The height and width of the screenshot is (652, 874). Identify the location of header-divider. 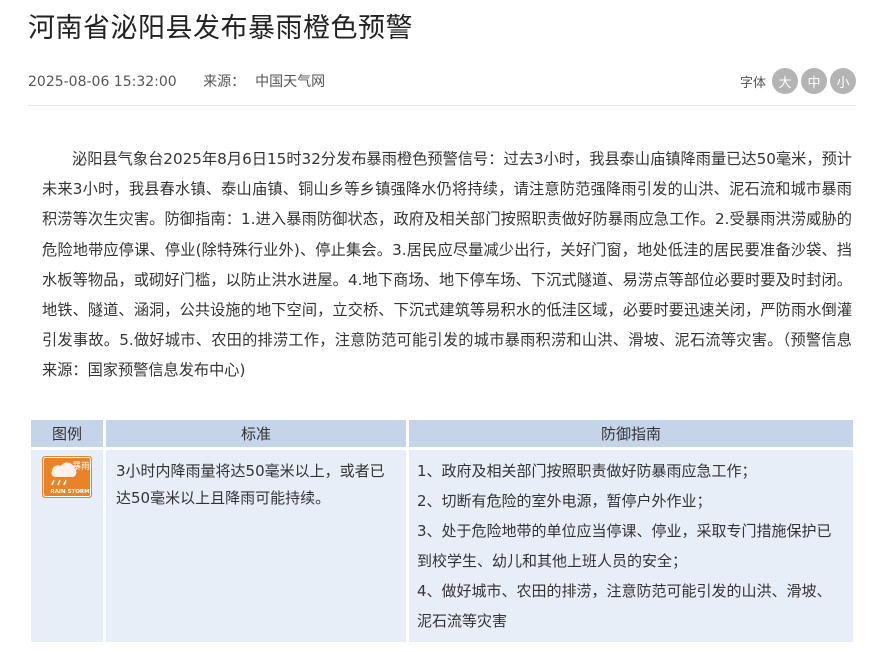
(442, 105).